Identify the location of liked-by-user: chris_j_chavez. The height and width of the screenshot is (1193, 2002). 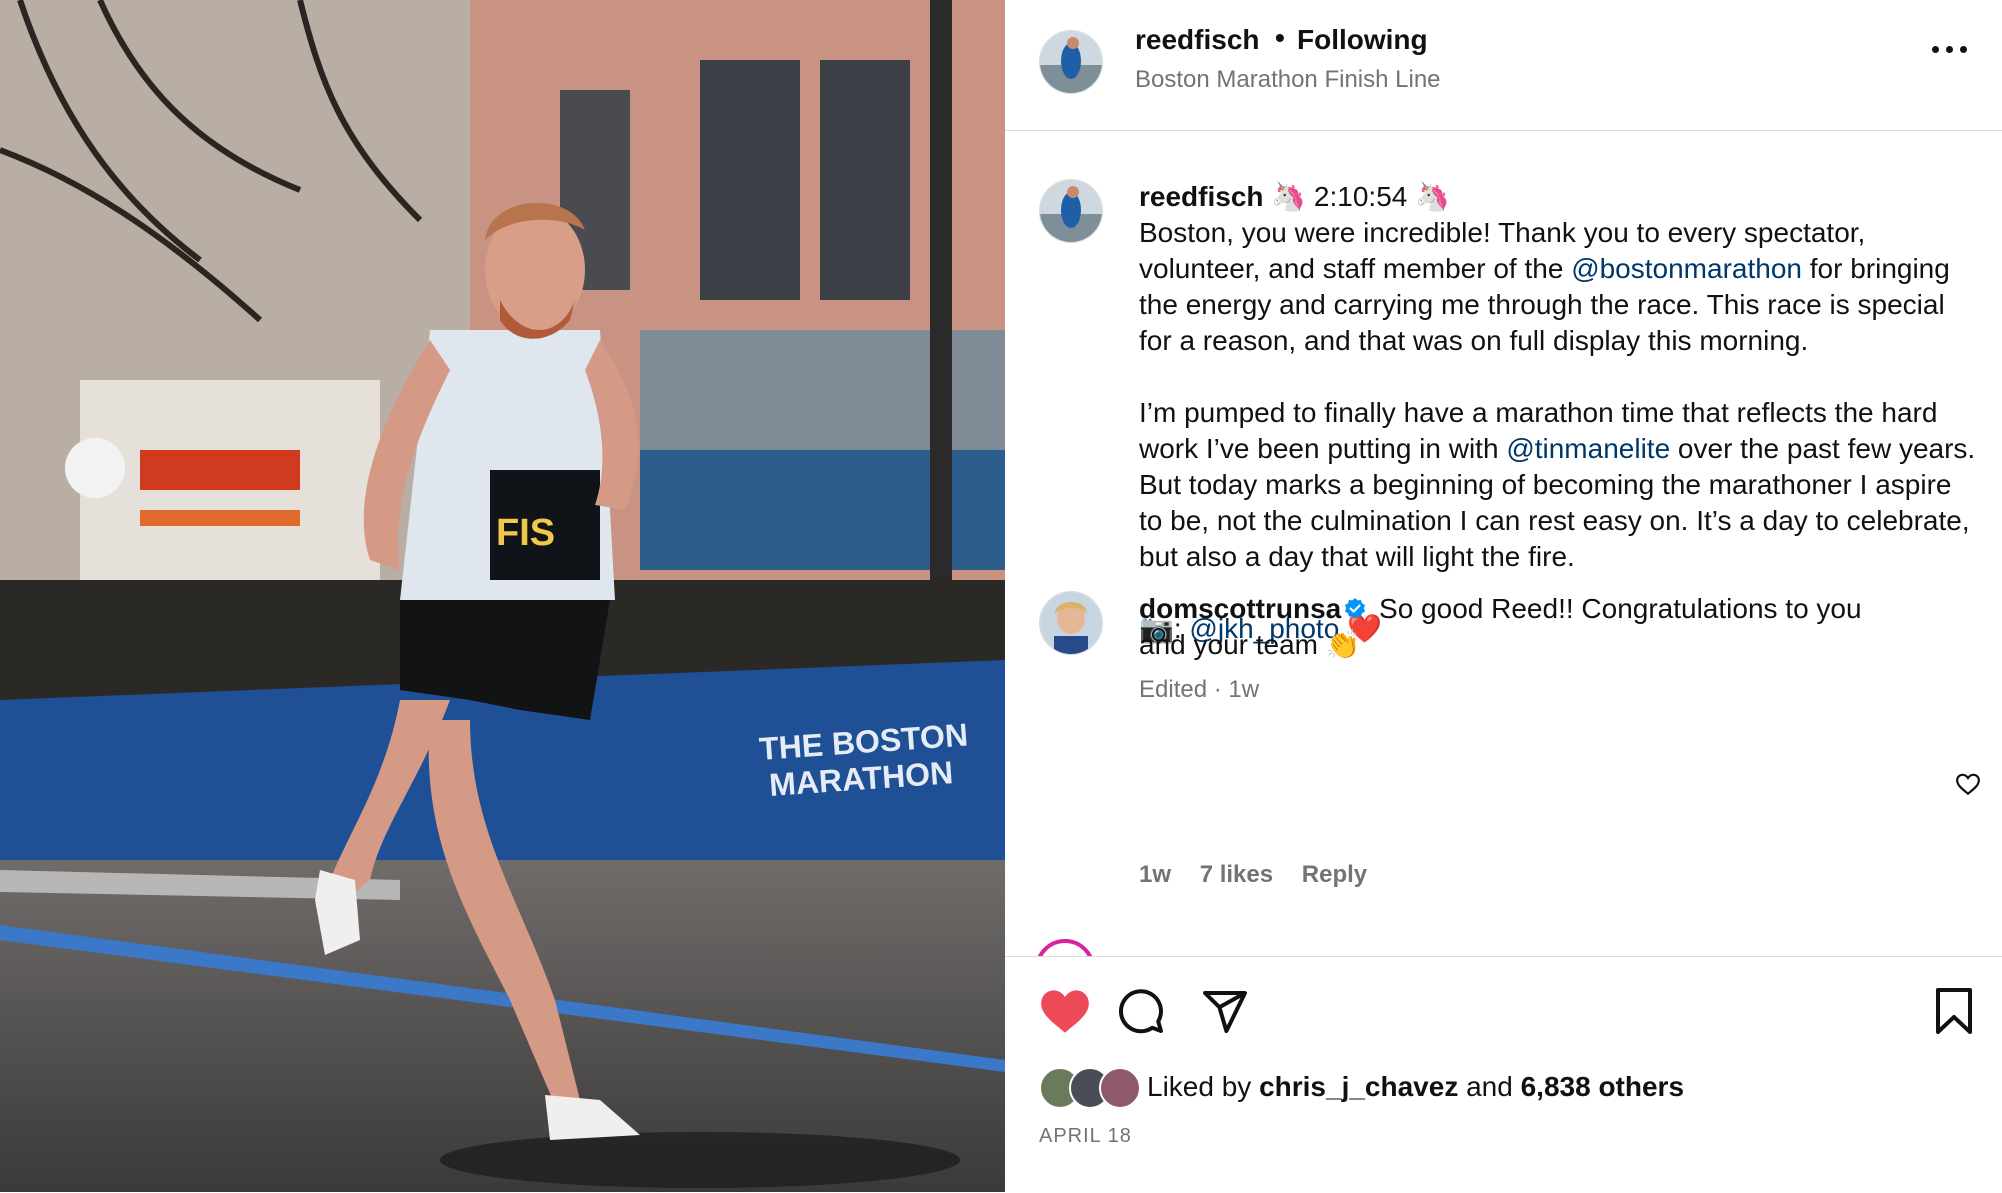
(1358, 1086).